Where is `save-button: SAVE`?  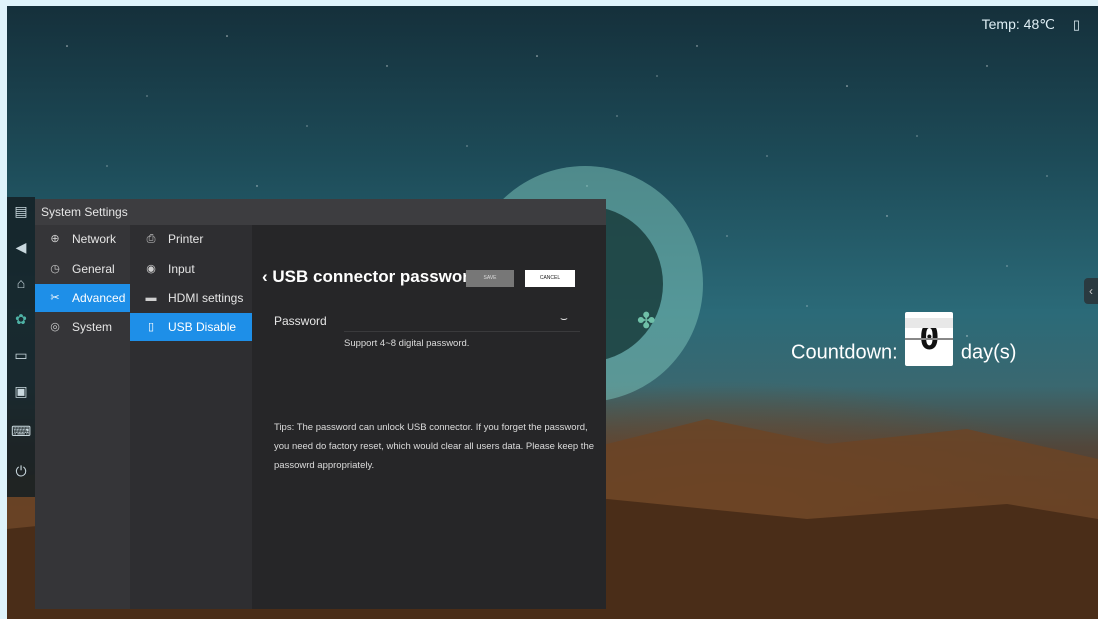 save-button: SAVE is located at coordinates (490, 278).